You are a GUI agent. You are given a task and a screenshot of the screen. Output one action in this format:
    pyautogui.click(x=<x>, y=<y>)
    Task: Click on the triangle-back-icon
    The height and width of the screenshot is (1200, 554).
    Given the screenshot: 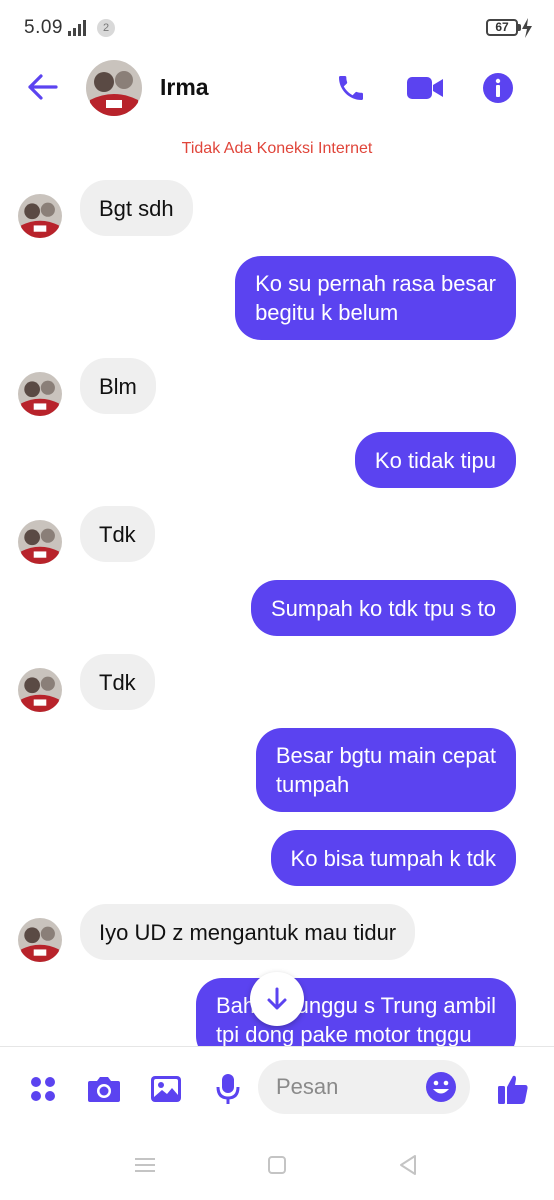 What is the action you would take?
    pyautogui.click(x=408, y=1165)
    